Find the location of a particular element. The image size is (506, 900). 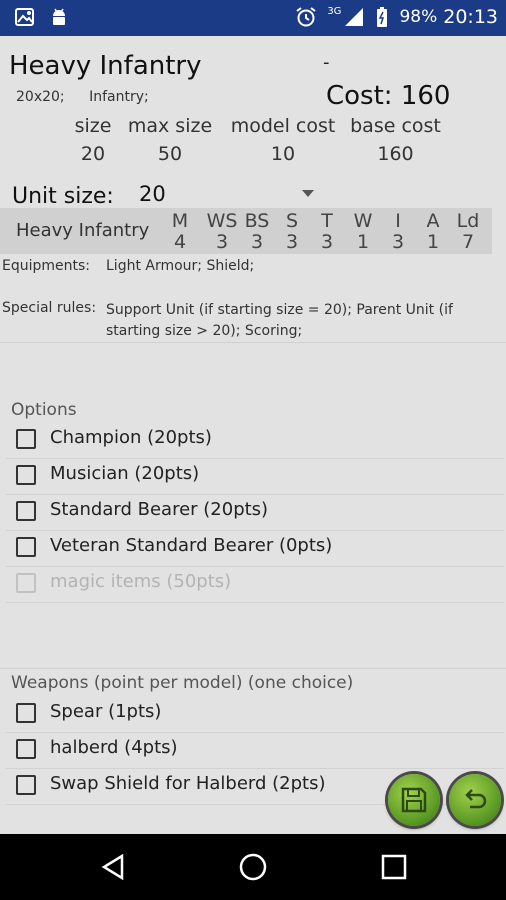

save-icon is located at coordinates (414, 800).